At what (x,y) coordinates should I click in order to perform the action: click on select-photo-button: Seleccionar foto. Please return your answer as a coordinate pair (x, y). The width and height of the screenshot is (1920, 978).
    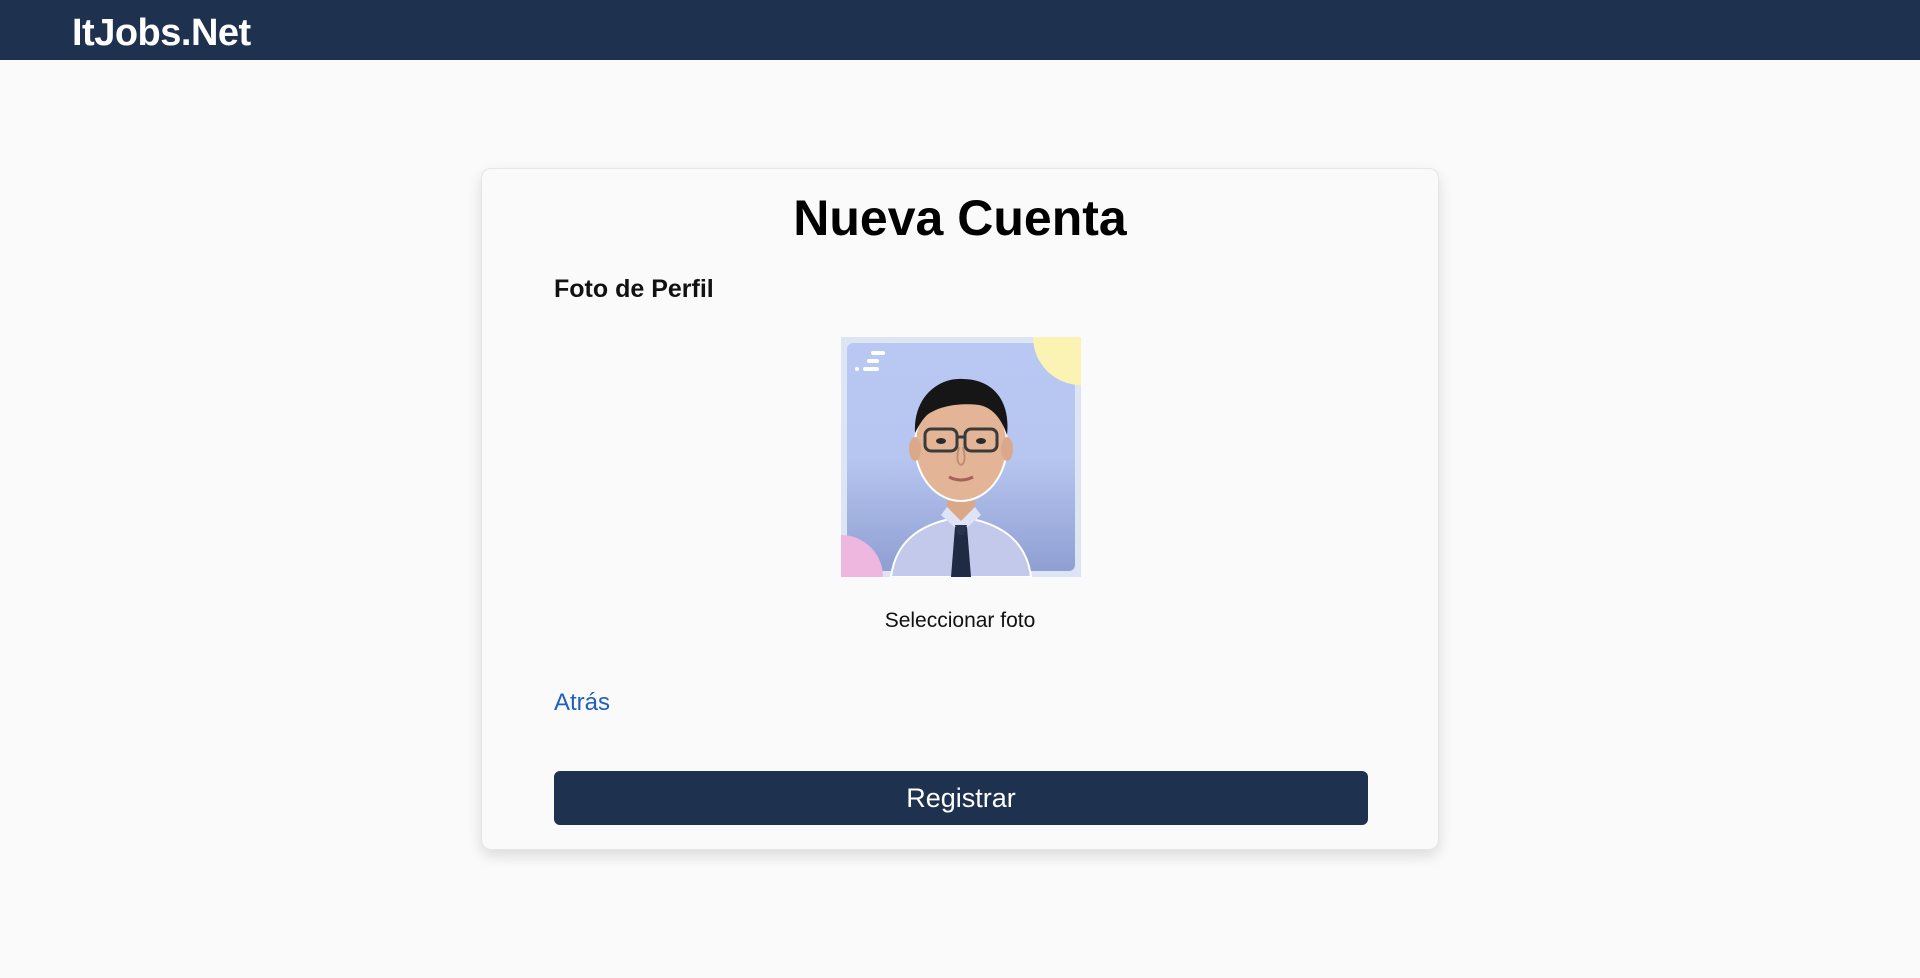
    Looking at the image, I should click on (960, 621).